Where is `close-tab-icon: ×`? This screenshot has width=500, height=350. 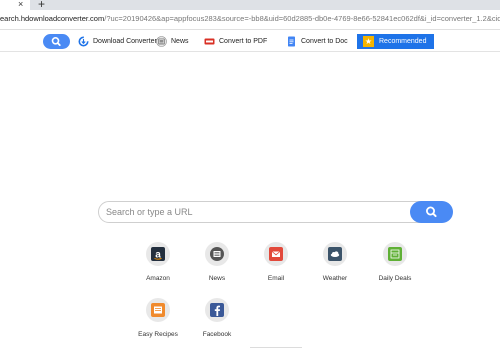 close-tab-icon: × is located at coordinates (20, 5).